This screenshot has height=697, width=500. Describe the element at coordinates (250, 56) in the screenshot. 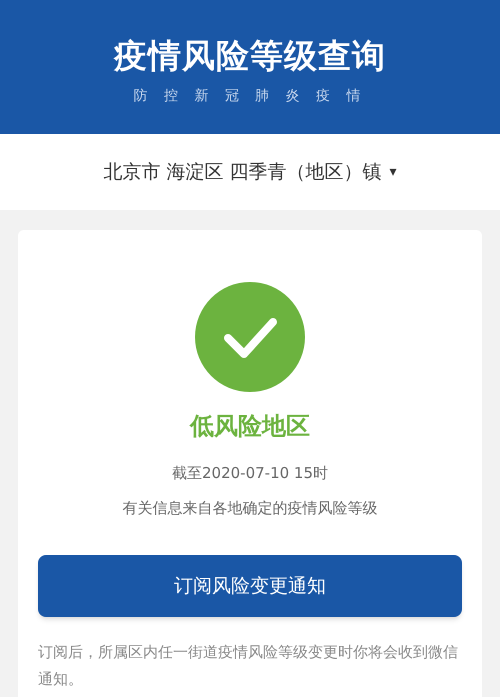

I see `page-title: 疫情风险等级查询` at that location.